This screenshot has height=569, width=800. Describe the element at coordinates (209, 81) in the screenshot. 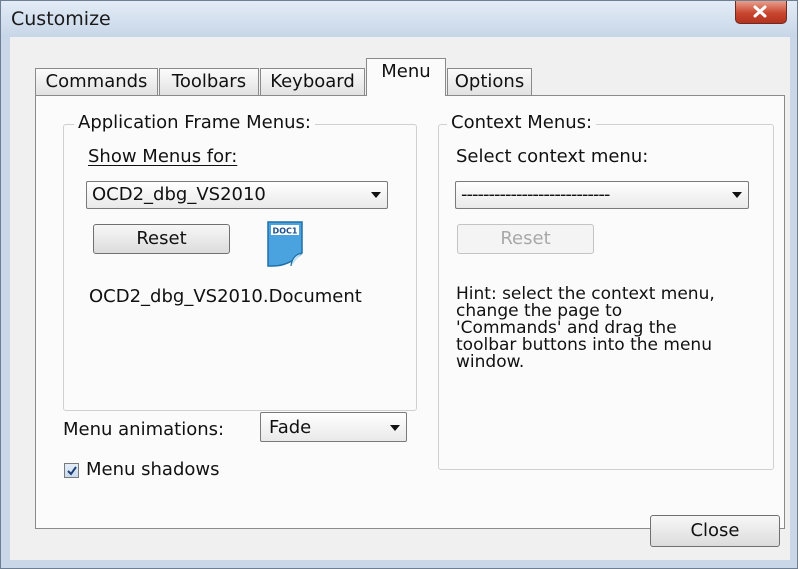

I see `tab-toolbars: Toolbars` at that location.